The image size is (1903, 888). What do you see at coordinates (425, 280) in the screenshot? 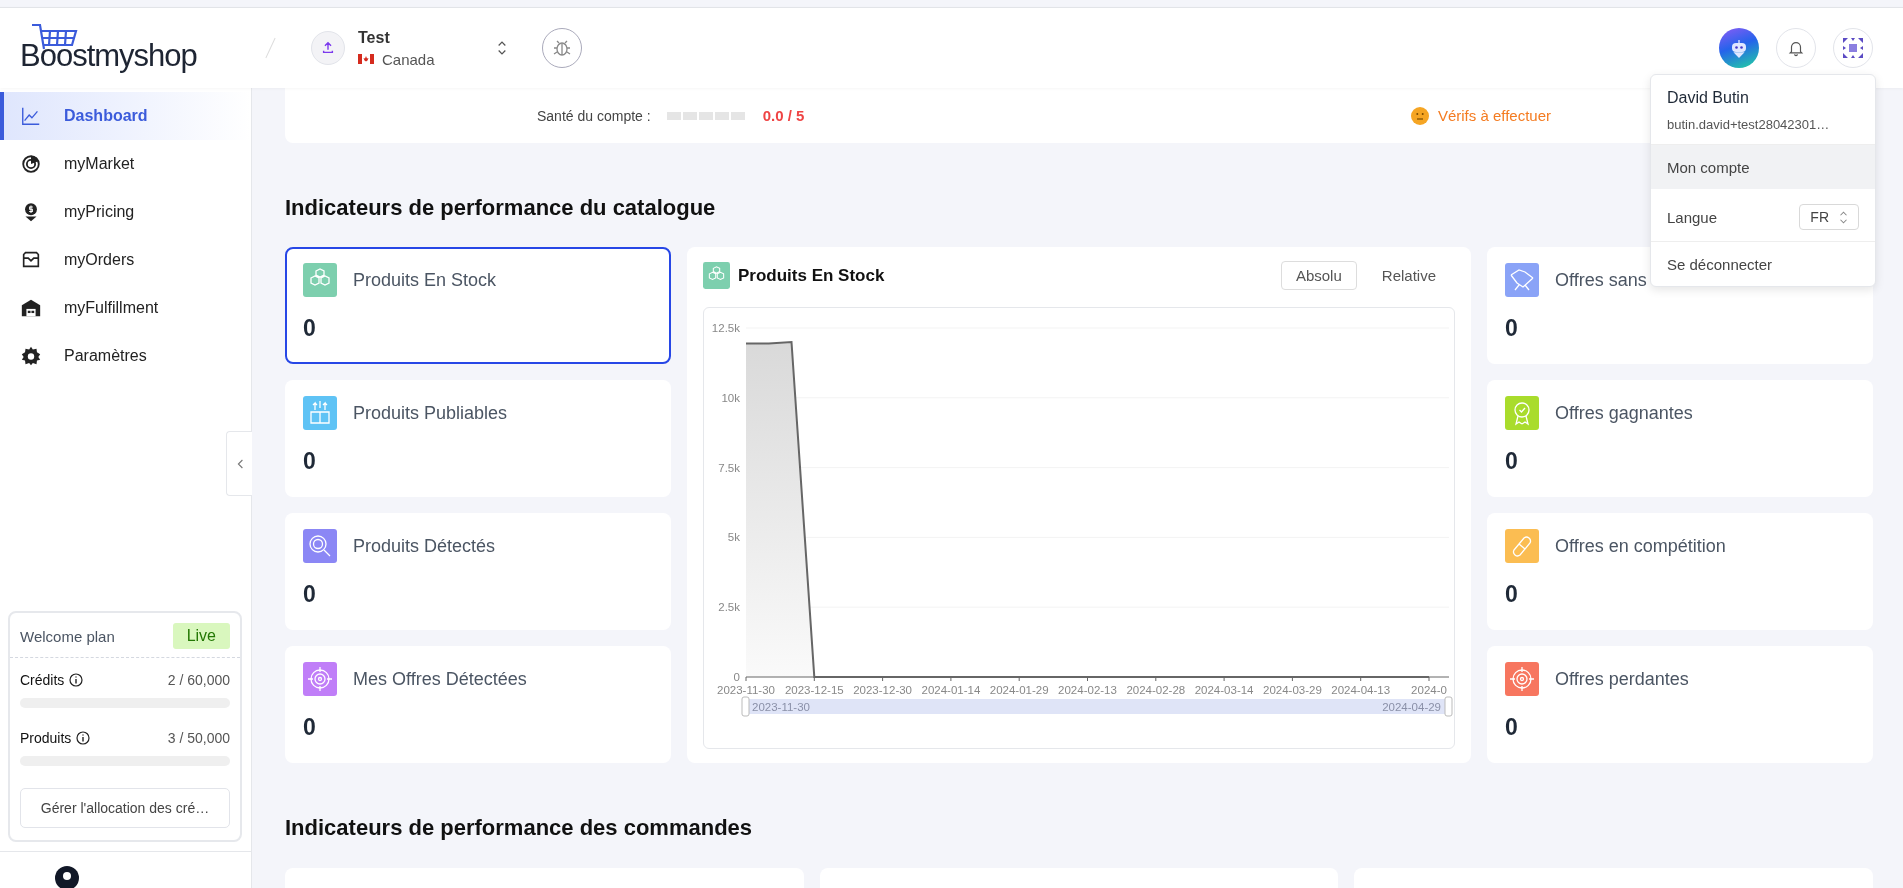
I see `kpi-title: Produits En Stock` at bounding box center [425, 280].